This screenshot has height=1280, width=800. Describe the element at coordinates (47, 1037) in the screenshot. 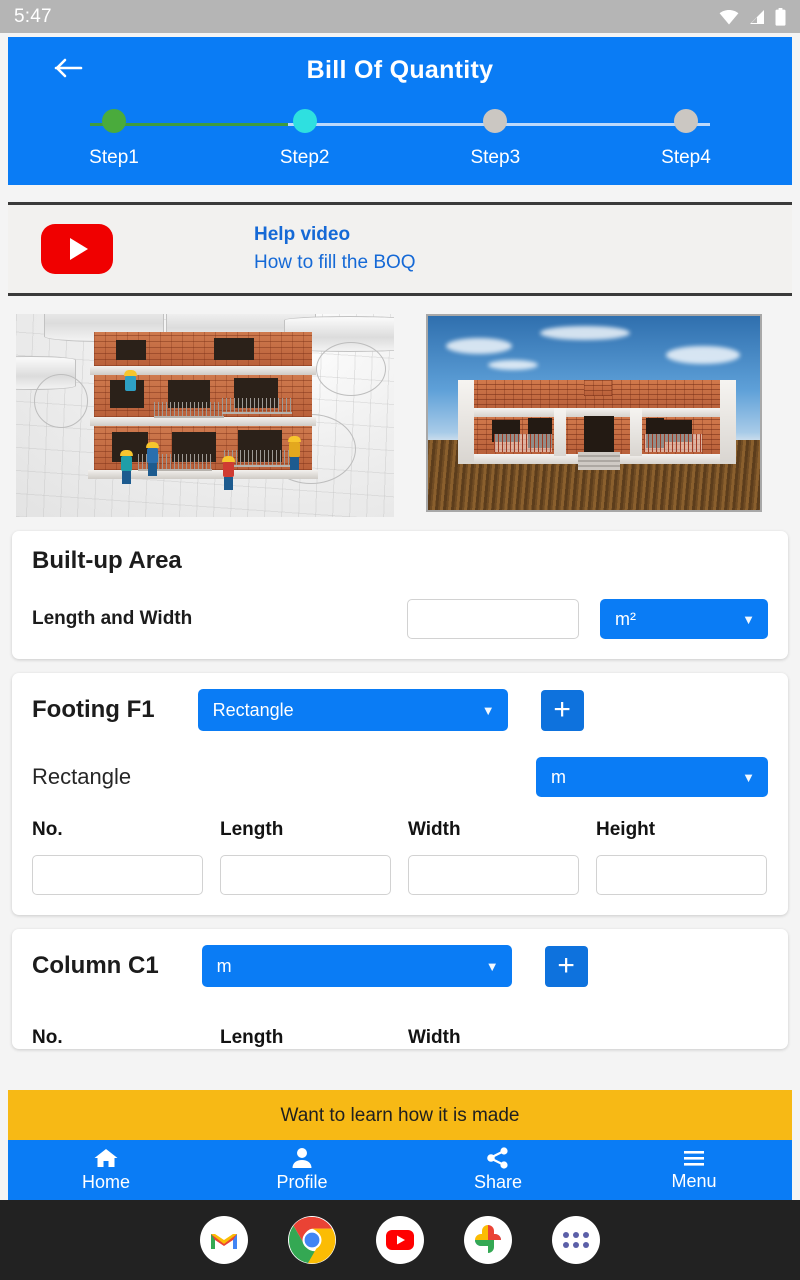

I see `column-header-no: No.` at that location.